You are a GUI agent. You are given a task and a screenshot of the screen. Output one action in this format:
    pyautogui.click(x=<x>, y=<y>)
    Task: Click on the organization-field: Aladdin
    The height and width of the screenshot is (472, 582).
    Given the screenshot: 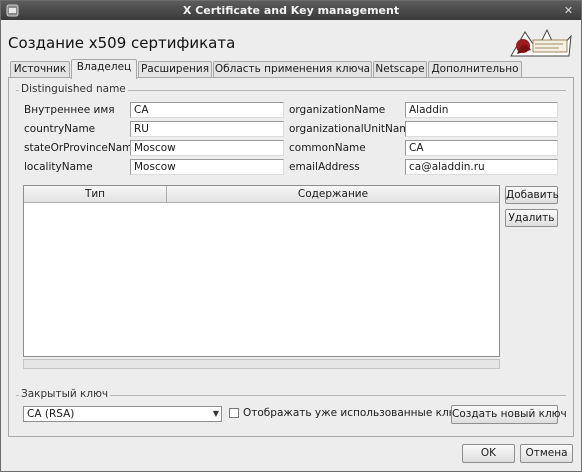 What is the action you would take?
    pyautogui.click(x=481, y=110)
    